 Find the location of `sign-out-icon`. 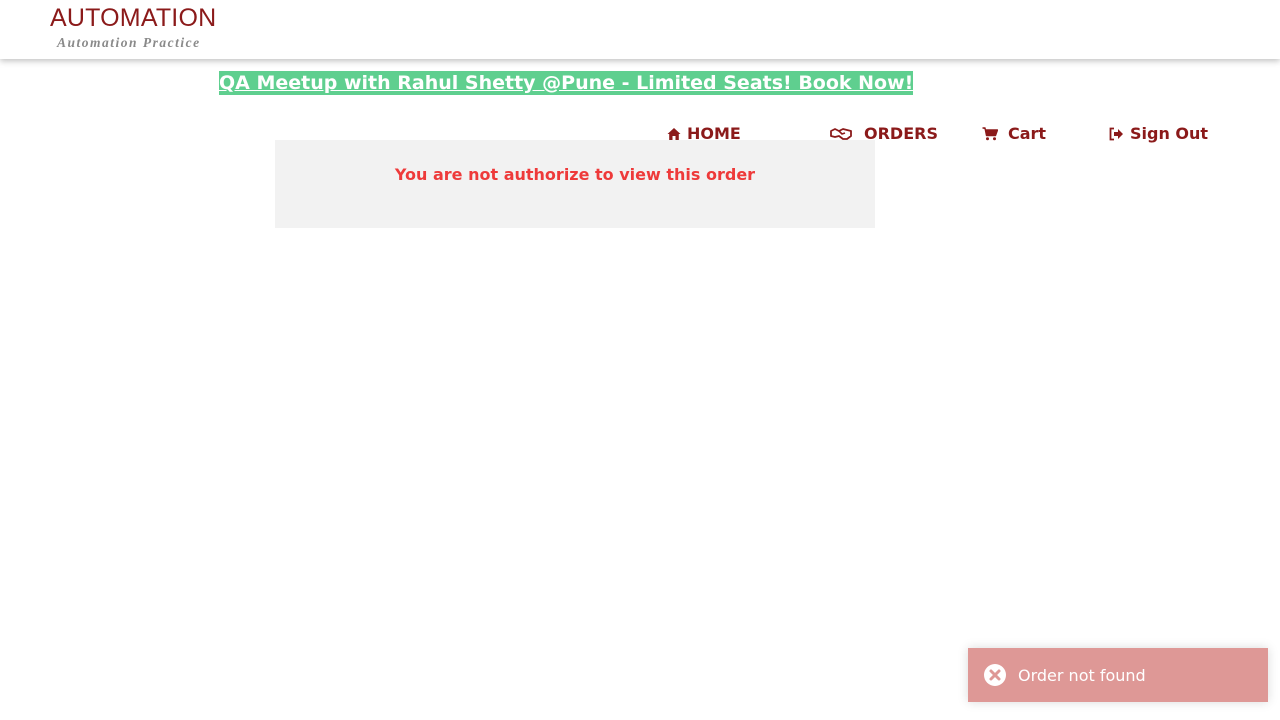

sign-out-icon is located at coordinates (1116, 134).